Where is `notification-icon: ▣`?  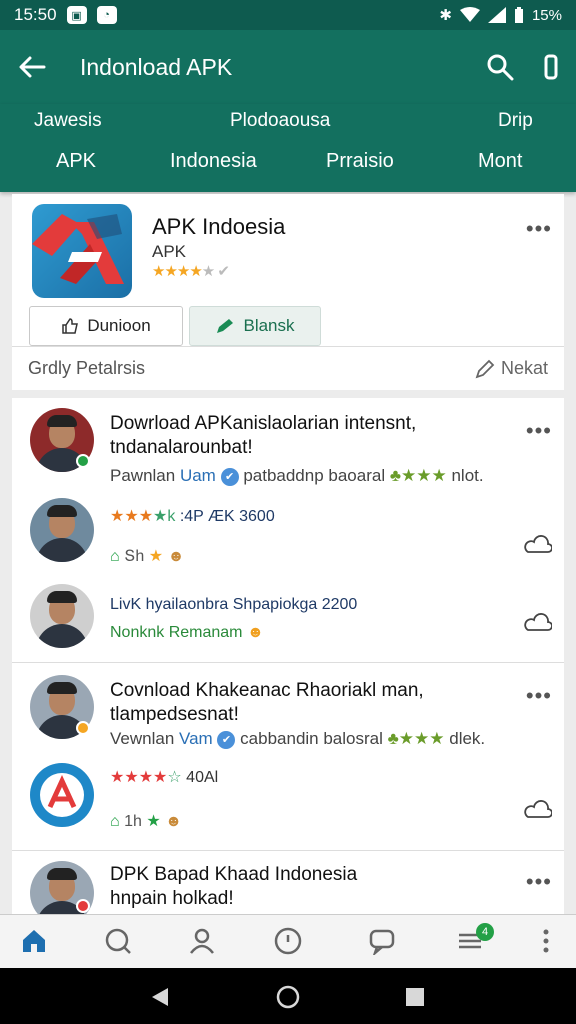 notification-icon: ▣ is located at coordinates (76, 15).